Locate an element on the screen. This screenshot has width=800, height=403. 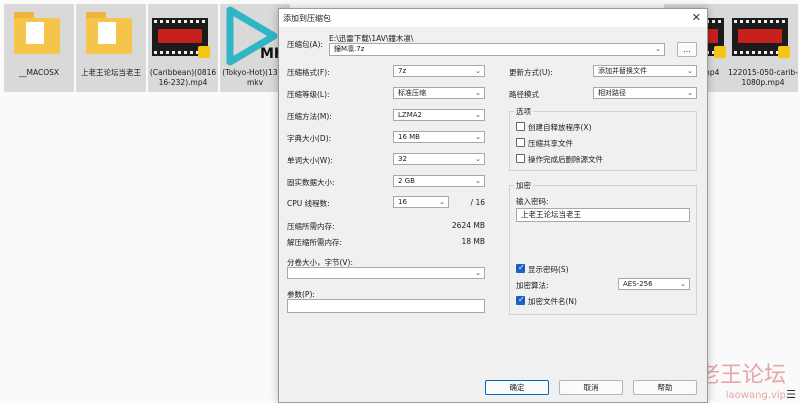
dialog-title: 添加到压缩包 is located at coordinates (307, 18).